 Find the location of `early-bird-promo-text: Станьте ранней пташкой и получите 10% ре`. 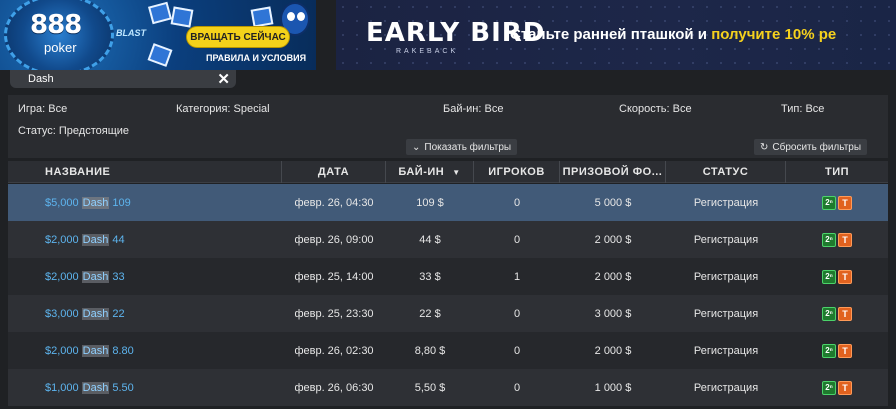

early-bird-promo-text: Станьте ранней пташкой и получите 10% ре is located at coordinates (673, 34).